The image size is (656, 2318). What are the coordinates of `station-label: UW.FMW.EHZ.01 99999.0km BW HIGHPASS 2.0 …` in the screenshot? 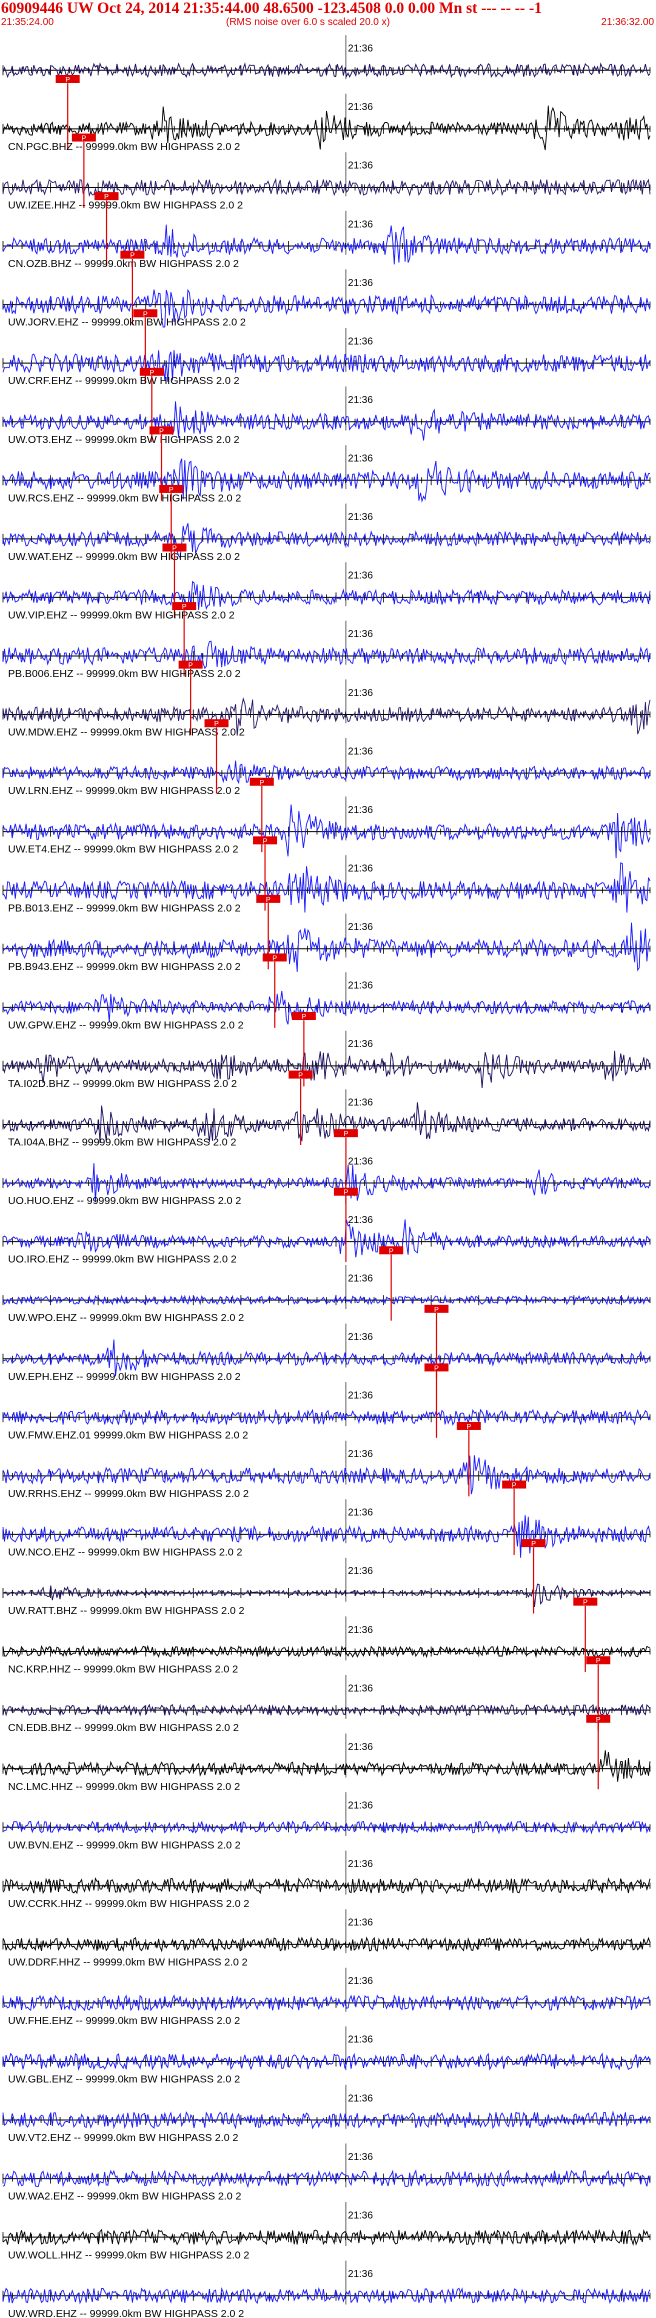 It's located at (128, 1435).